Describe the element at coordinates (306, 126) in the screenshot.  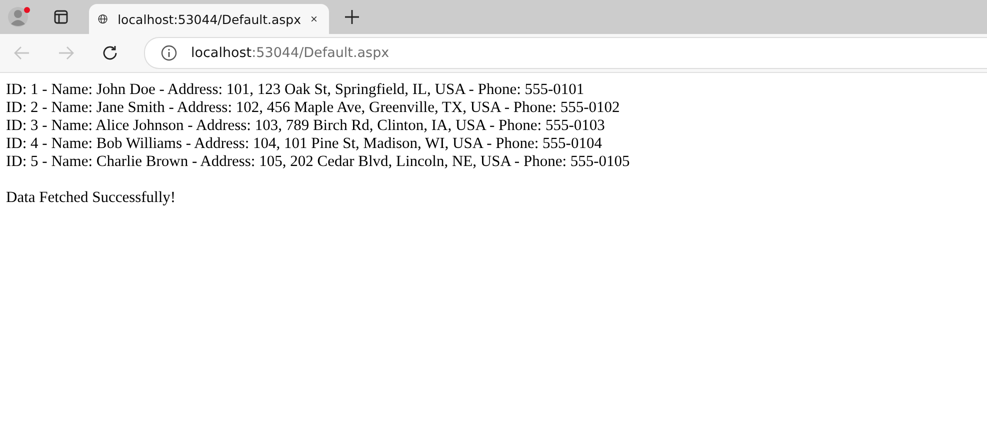
I see `record-line: ID: 3 - Name: Alice Johnson - Address: 103, 789 Birch Rd, Clinton, IA, USA - Phone: 555-0103` at that location.